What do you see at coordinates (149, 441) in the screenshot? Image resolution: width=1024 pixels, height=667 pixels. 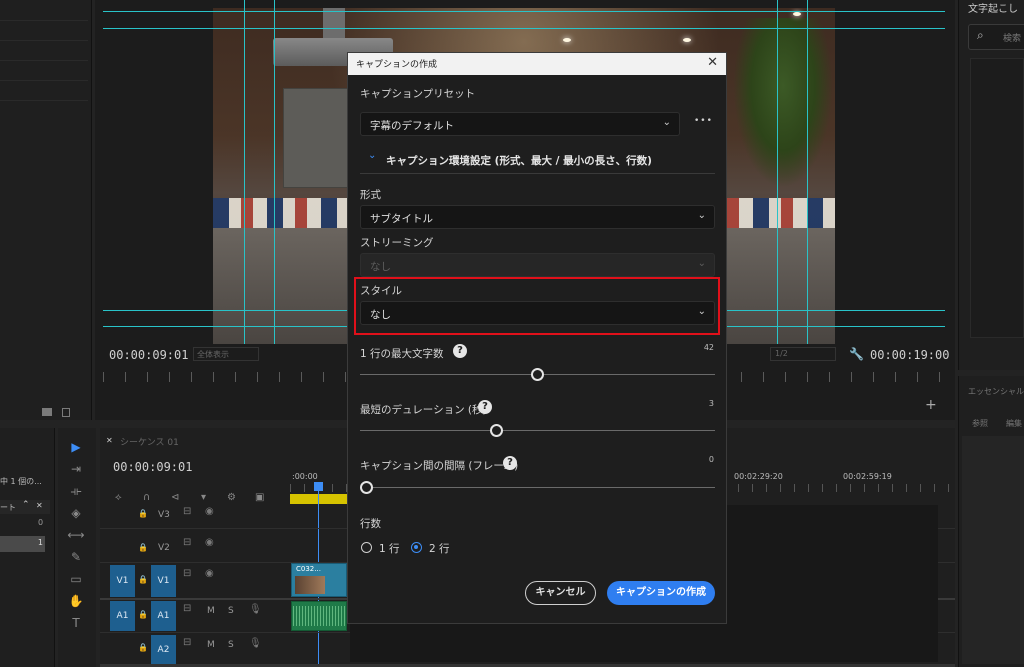 I see `sequence-tab: シーケンス 01` at bounding box center [149, 441].